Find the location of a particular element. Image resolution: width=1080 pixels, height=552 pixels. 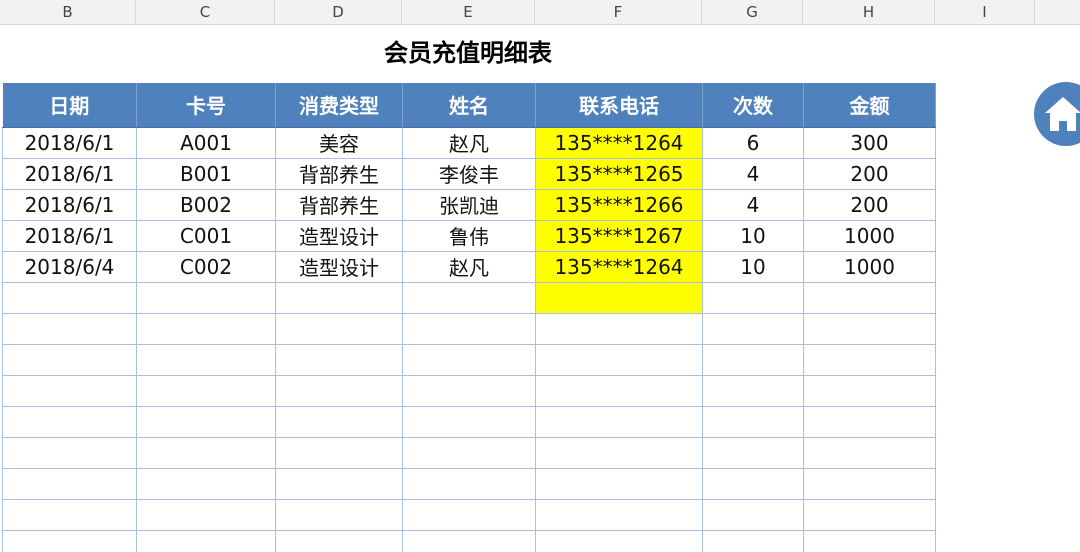

cell-count: 6 is located at coordinates (753, 142).